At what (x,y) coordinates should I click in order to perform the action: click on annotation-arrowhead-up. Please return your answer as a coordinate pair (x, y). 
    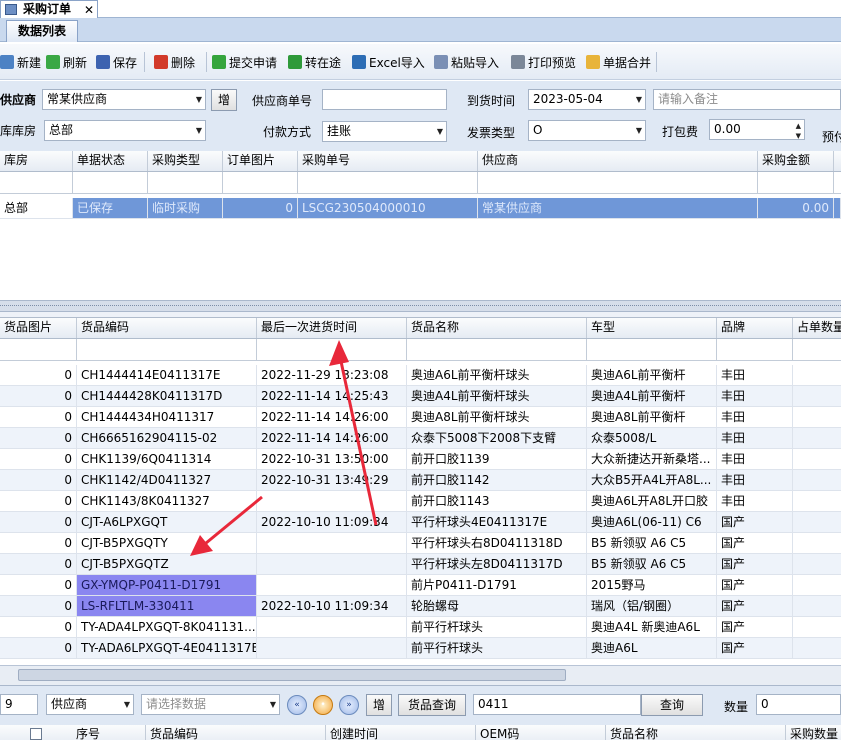
    Looking at the image, I should click on (339, 353).